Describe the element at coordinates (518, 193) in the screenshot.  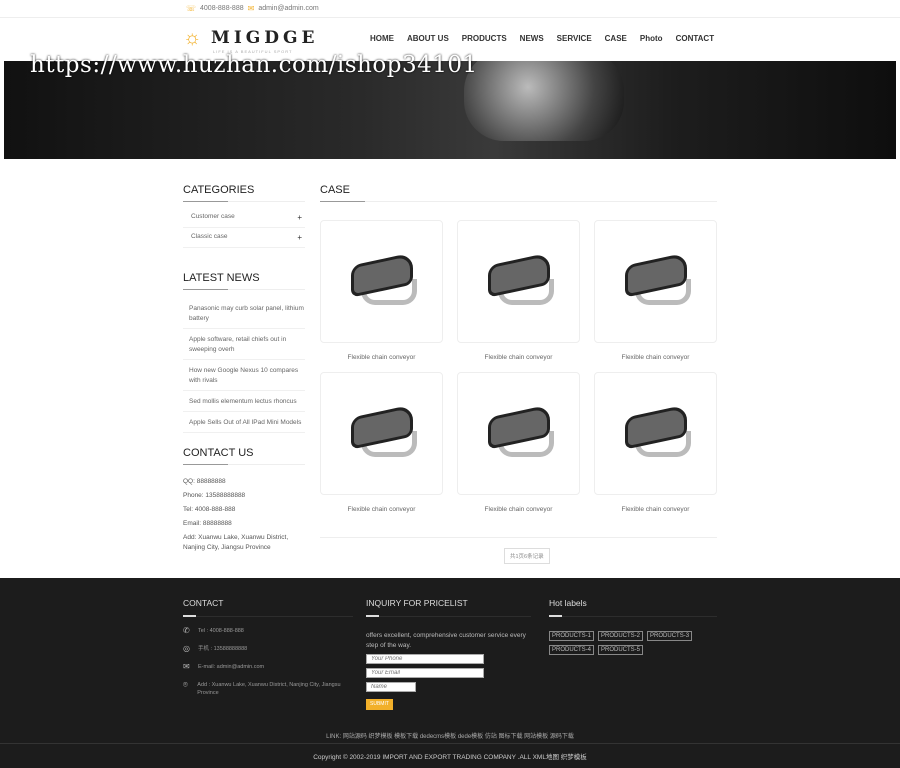
I see `case-title: CASE` at that location.